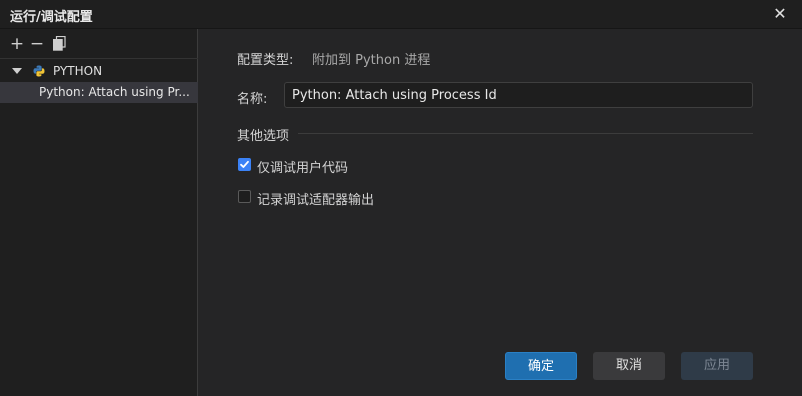 The height and width of the screenshot is (396, 802). I want to click on copy-icon, so click(59, 43).